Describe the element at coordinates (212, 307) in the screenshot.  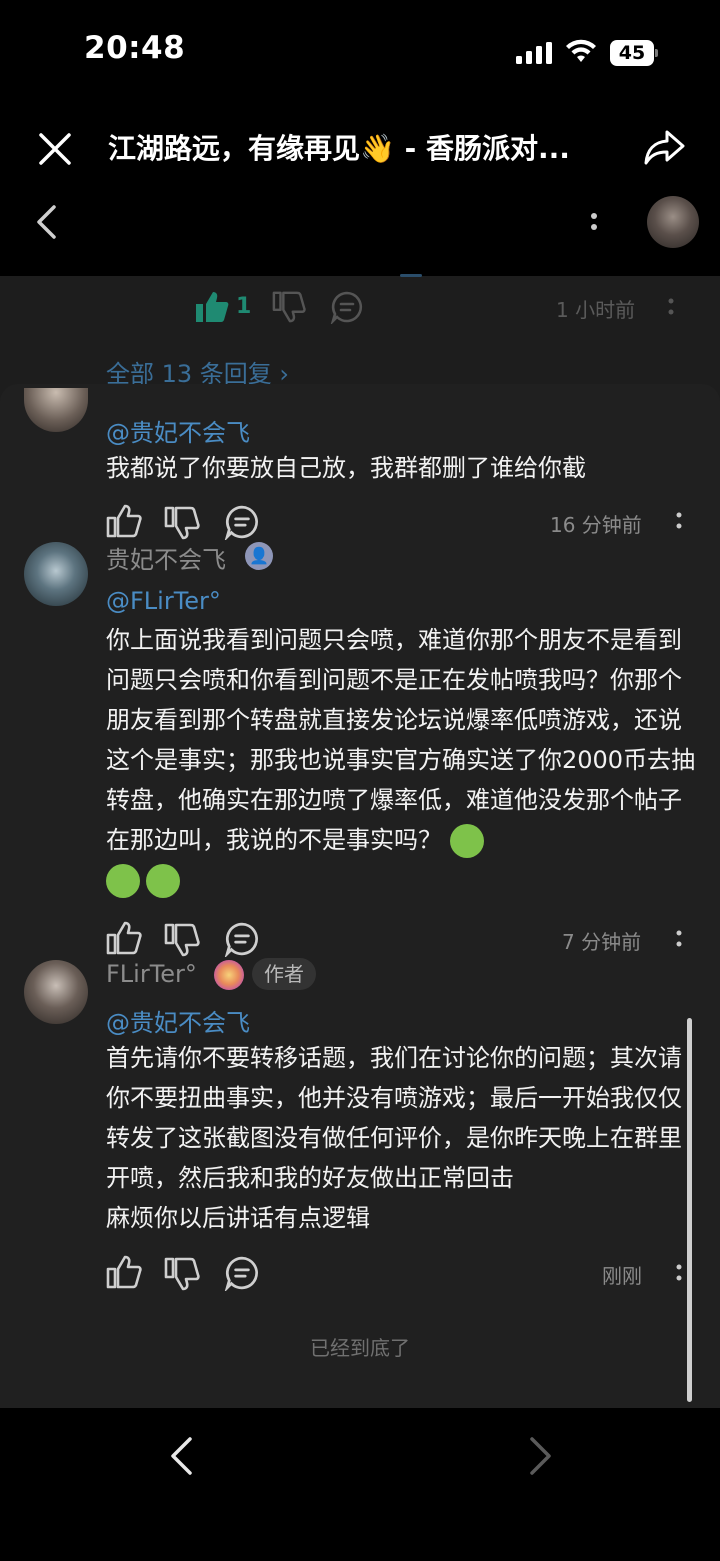
I see `like-filled-icon` at that location.